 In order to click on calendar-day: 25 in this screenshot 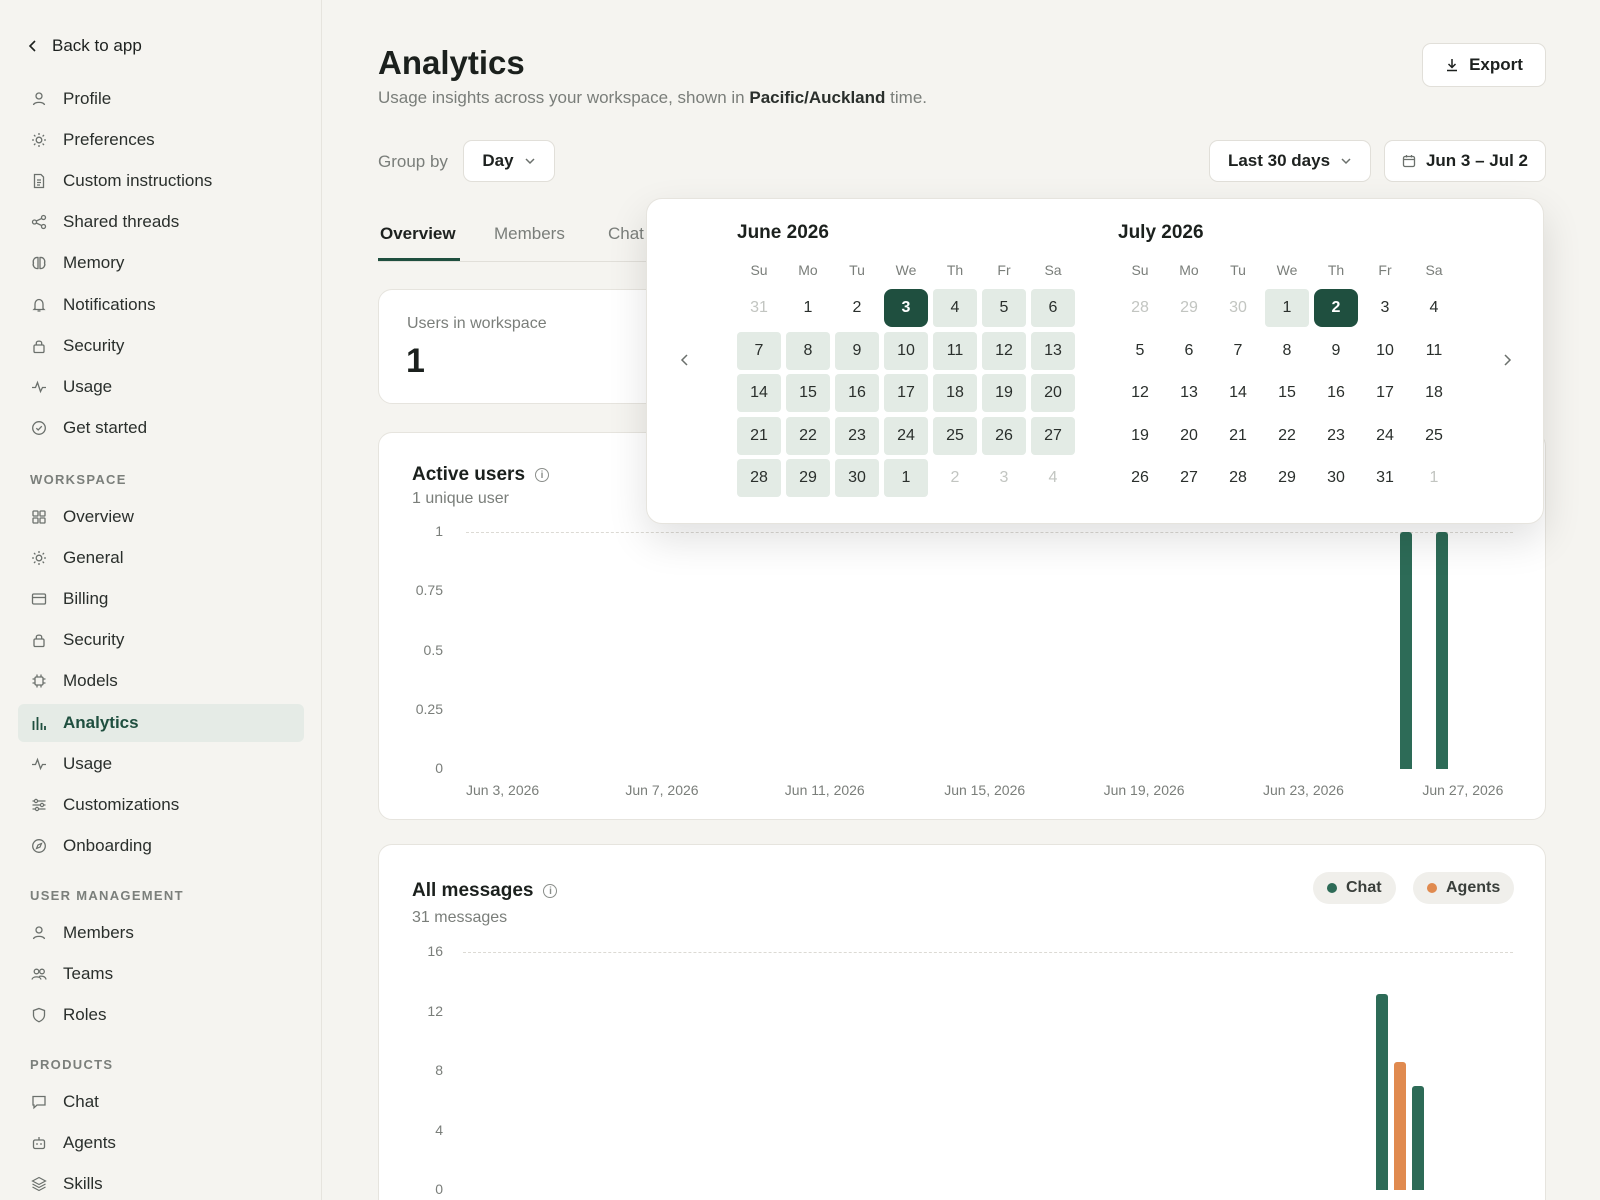, I will do `click(955, 435)`.